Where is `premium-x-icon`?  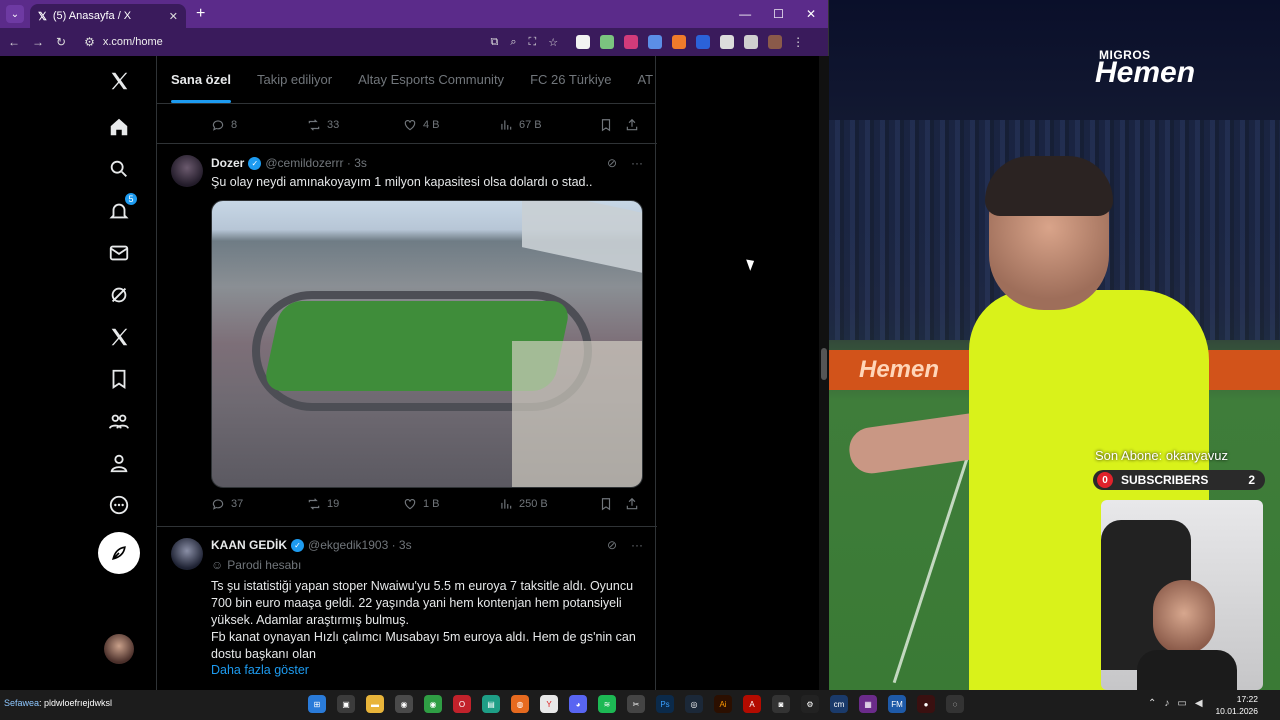 premium-x-icon is located at coordinates (119, 337).